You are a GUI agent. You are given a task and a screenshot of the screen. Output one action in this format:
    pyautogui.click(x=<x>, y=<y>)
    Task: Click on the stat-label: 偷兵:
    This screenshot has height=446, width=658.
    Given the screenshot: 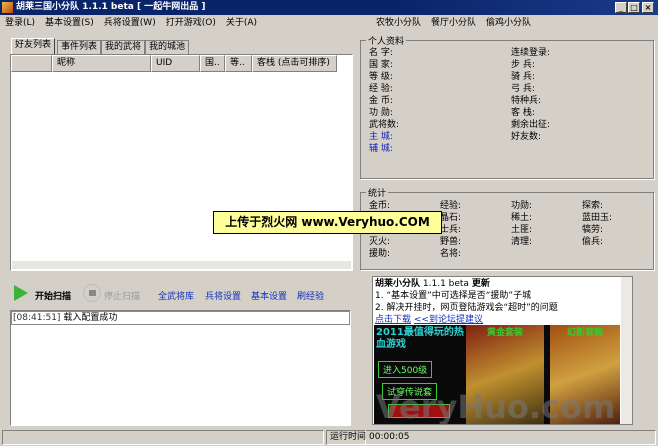 What is the action you would take?
    pyautogui.click(x=593, y=242)
    